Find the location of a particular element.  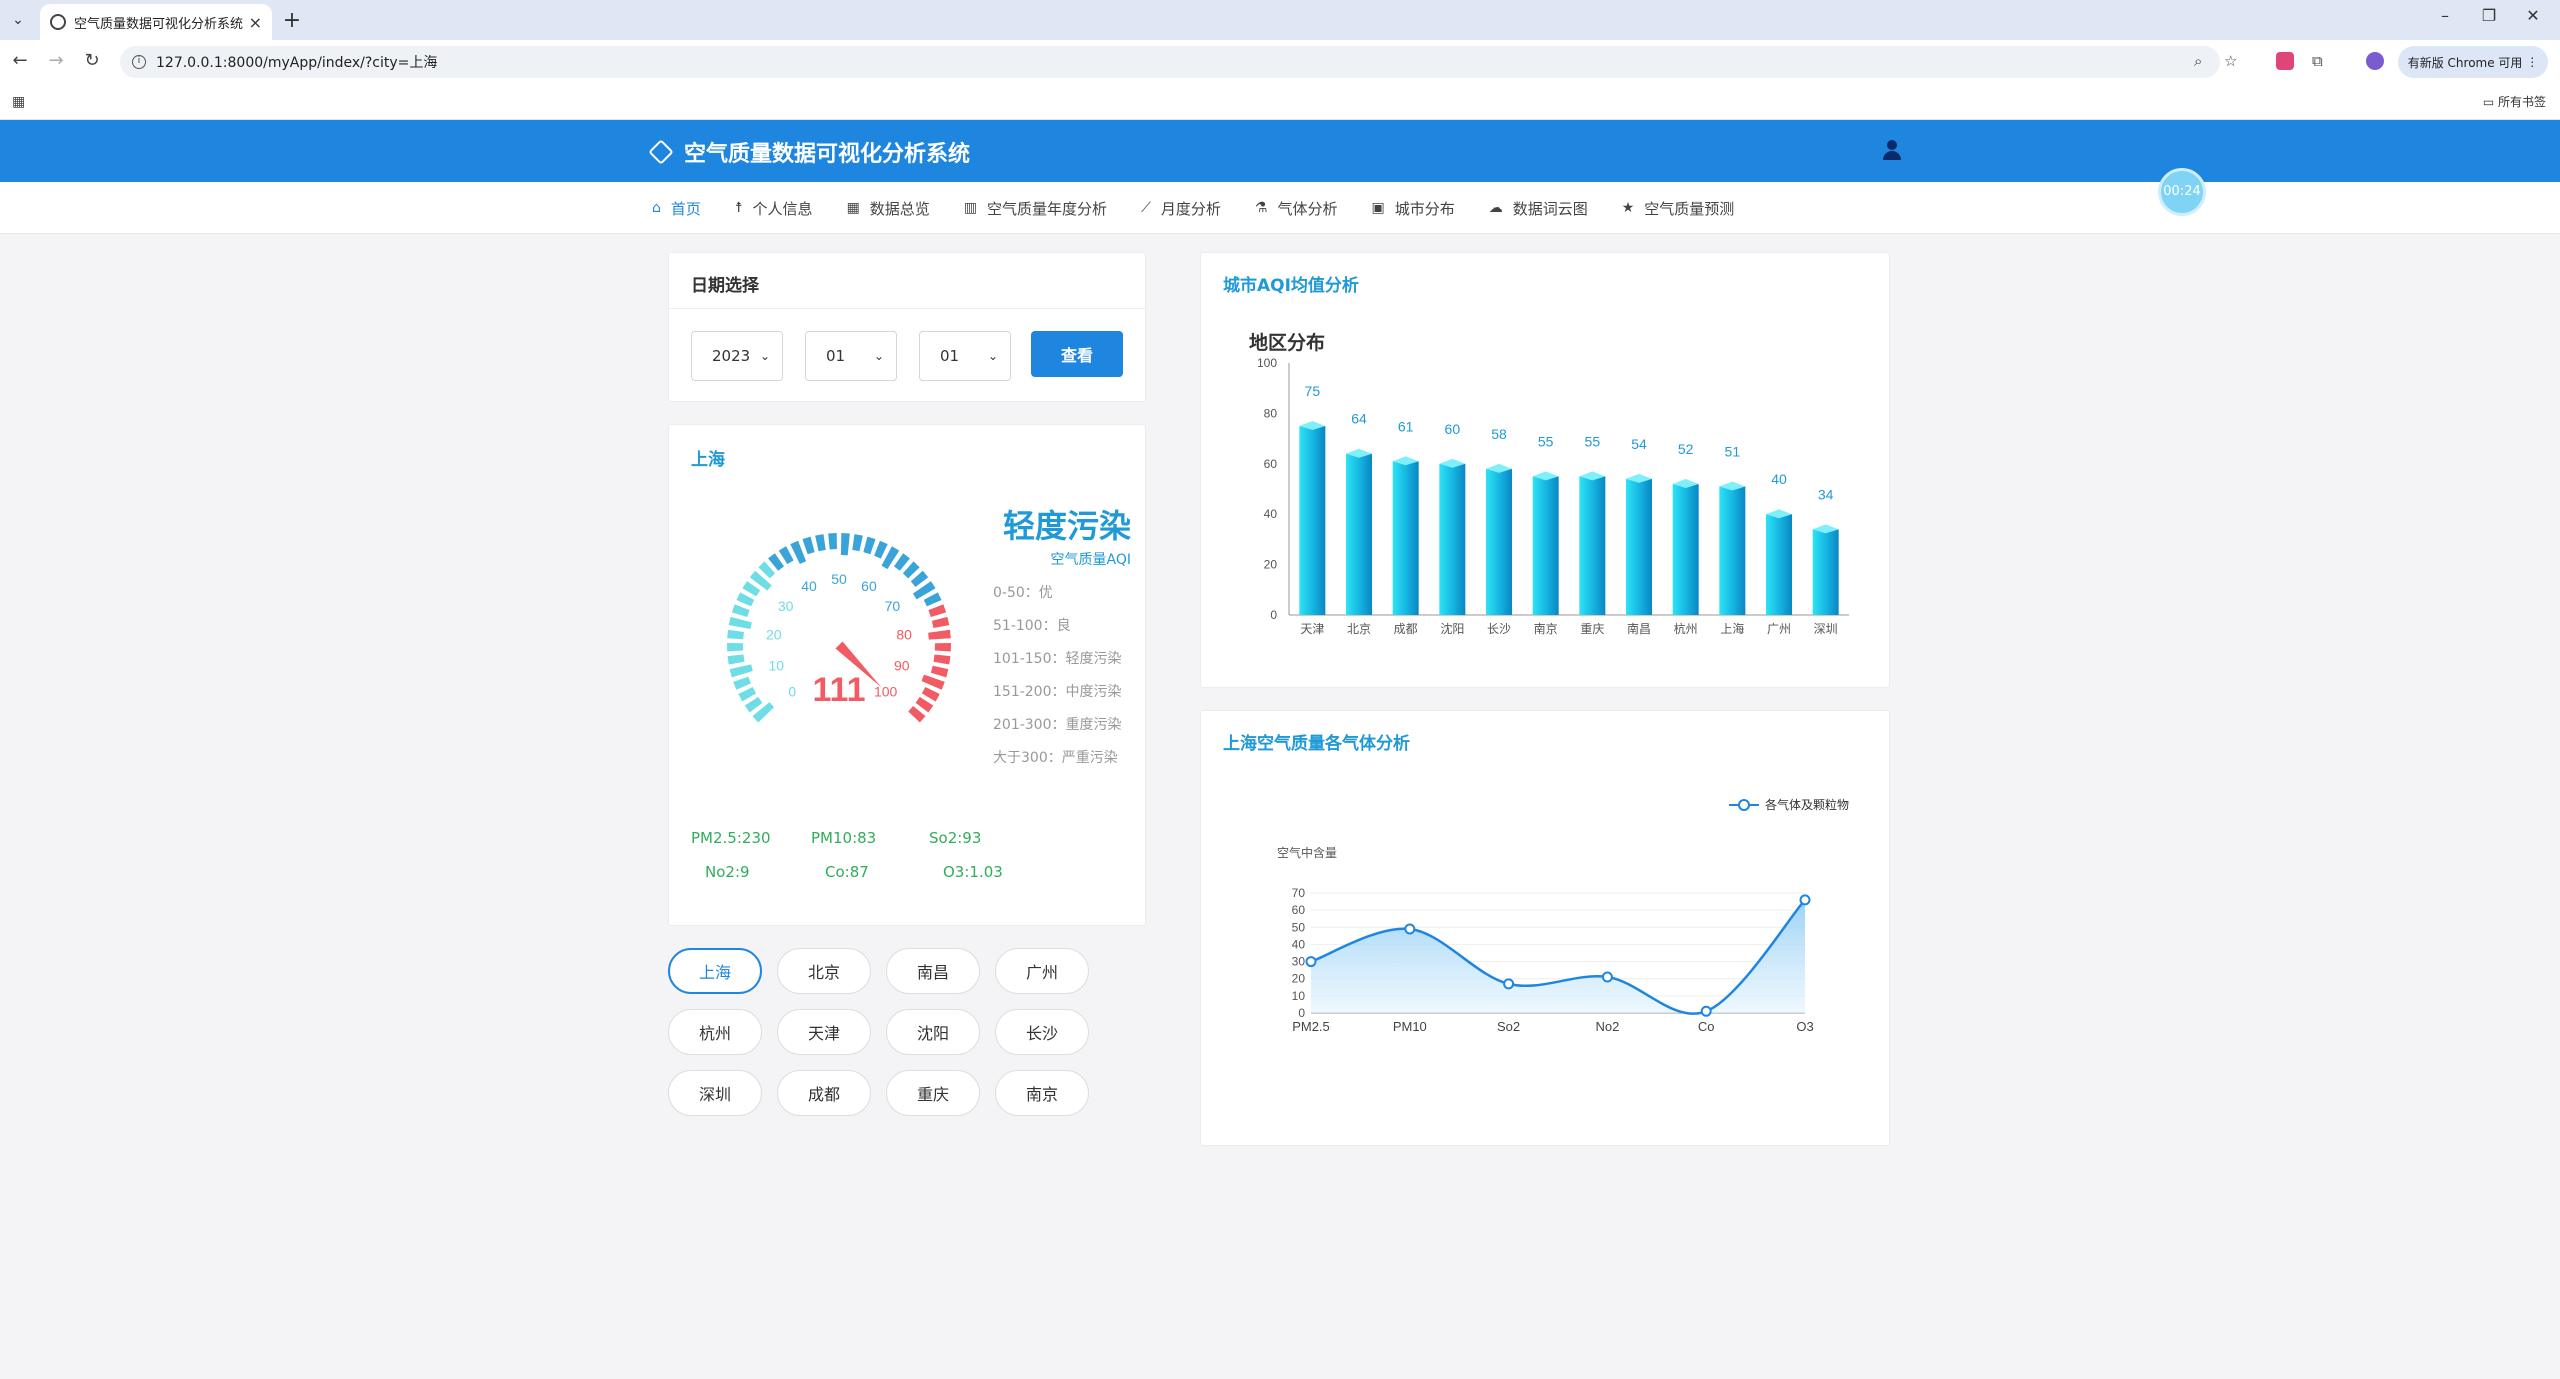

extension-icon is located at coordinates (2285, 61).